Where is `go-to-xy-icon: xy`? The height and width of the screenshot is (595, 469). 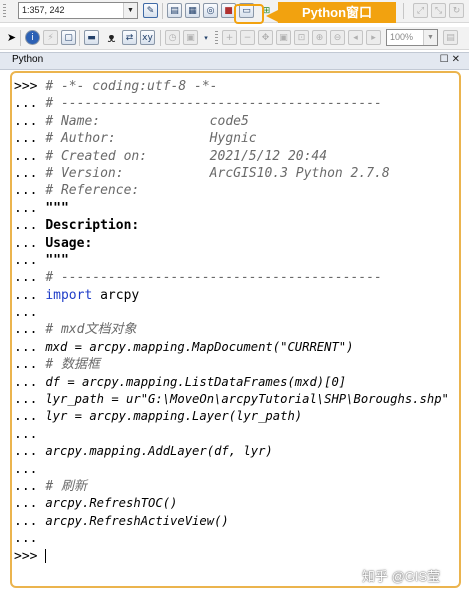
go-to-xy-icon: xy is located at coordinates (147, 37).